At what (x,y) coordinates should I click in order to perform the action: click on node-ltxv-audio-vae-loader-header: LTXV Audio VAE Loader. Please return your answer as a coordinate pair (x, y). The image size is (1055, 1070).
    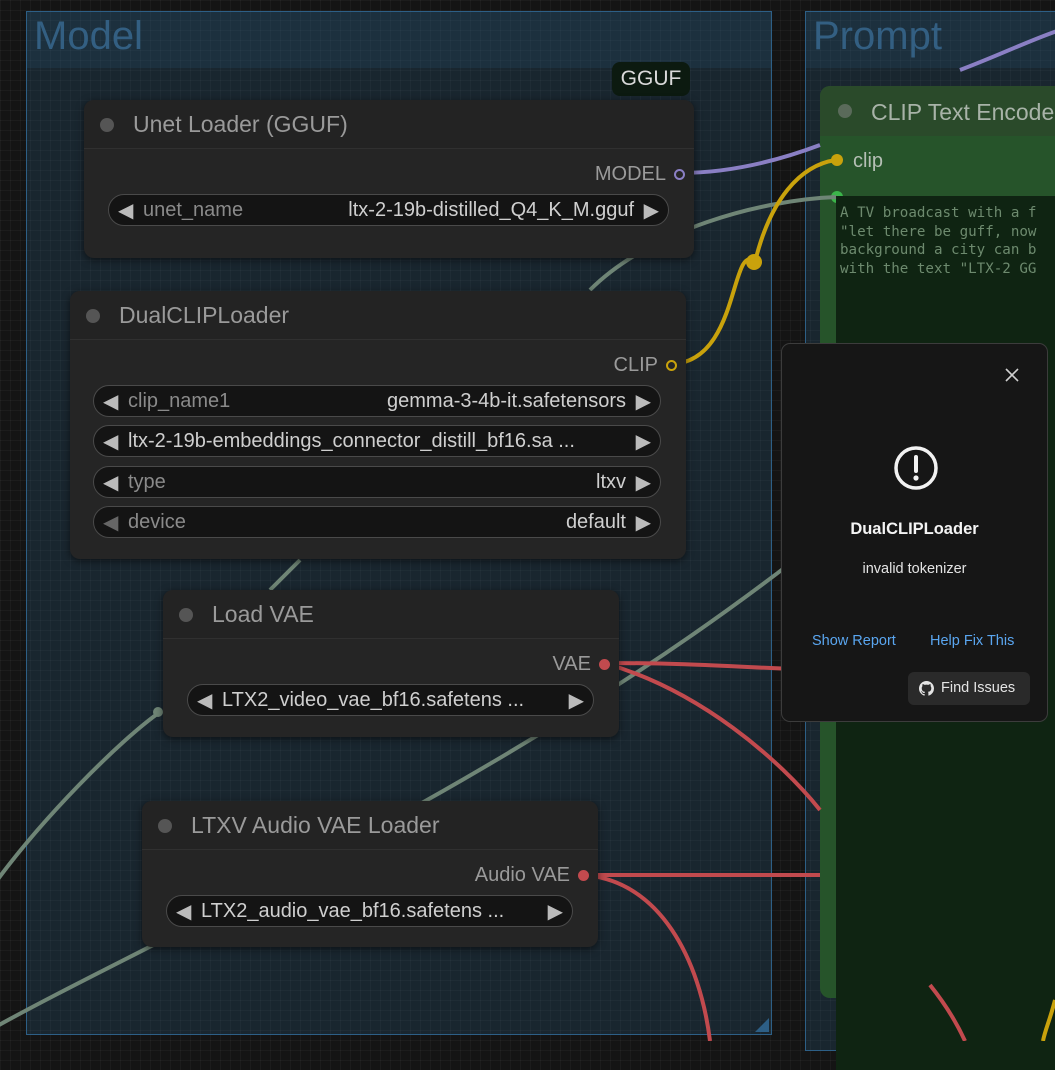
    Looking at the image, I should click on (370, 825).